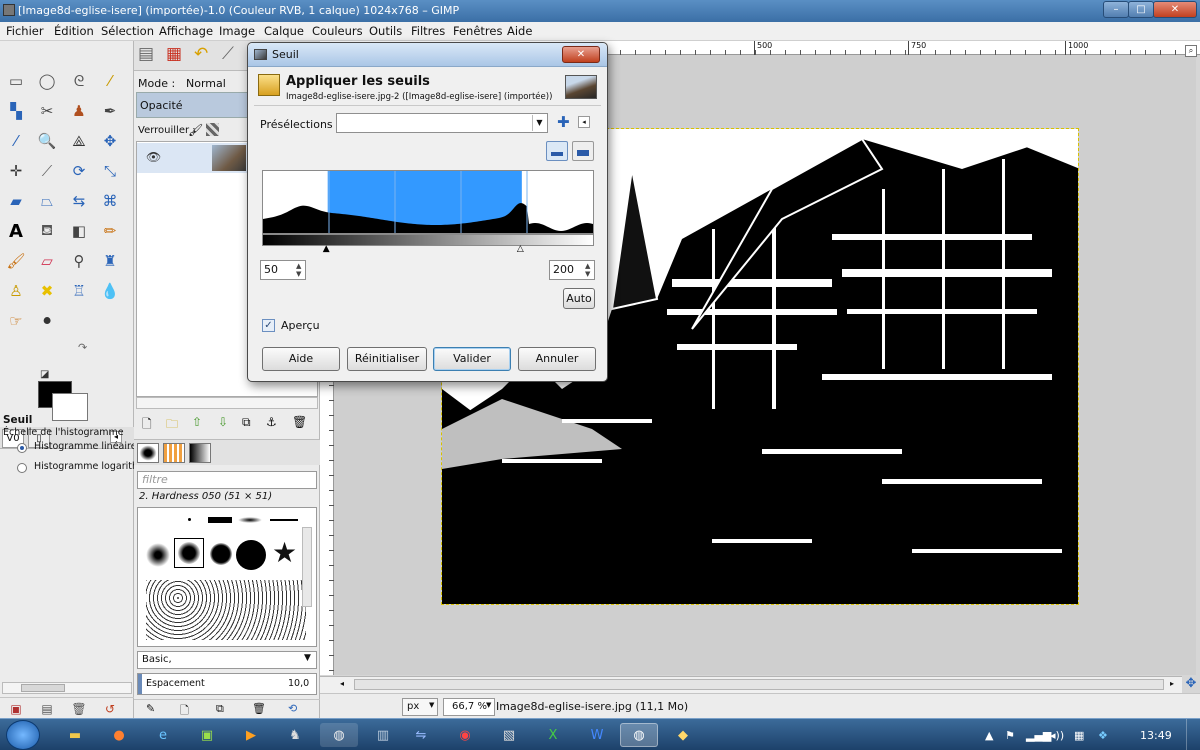 This screenshot has height=750, width=1200. I want to click on taskbar-explorer-icon: ▬, so click(75, 735).